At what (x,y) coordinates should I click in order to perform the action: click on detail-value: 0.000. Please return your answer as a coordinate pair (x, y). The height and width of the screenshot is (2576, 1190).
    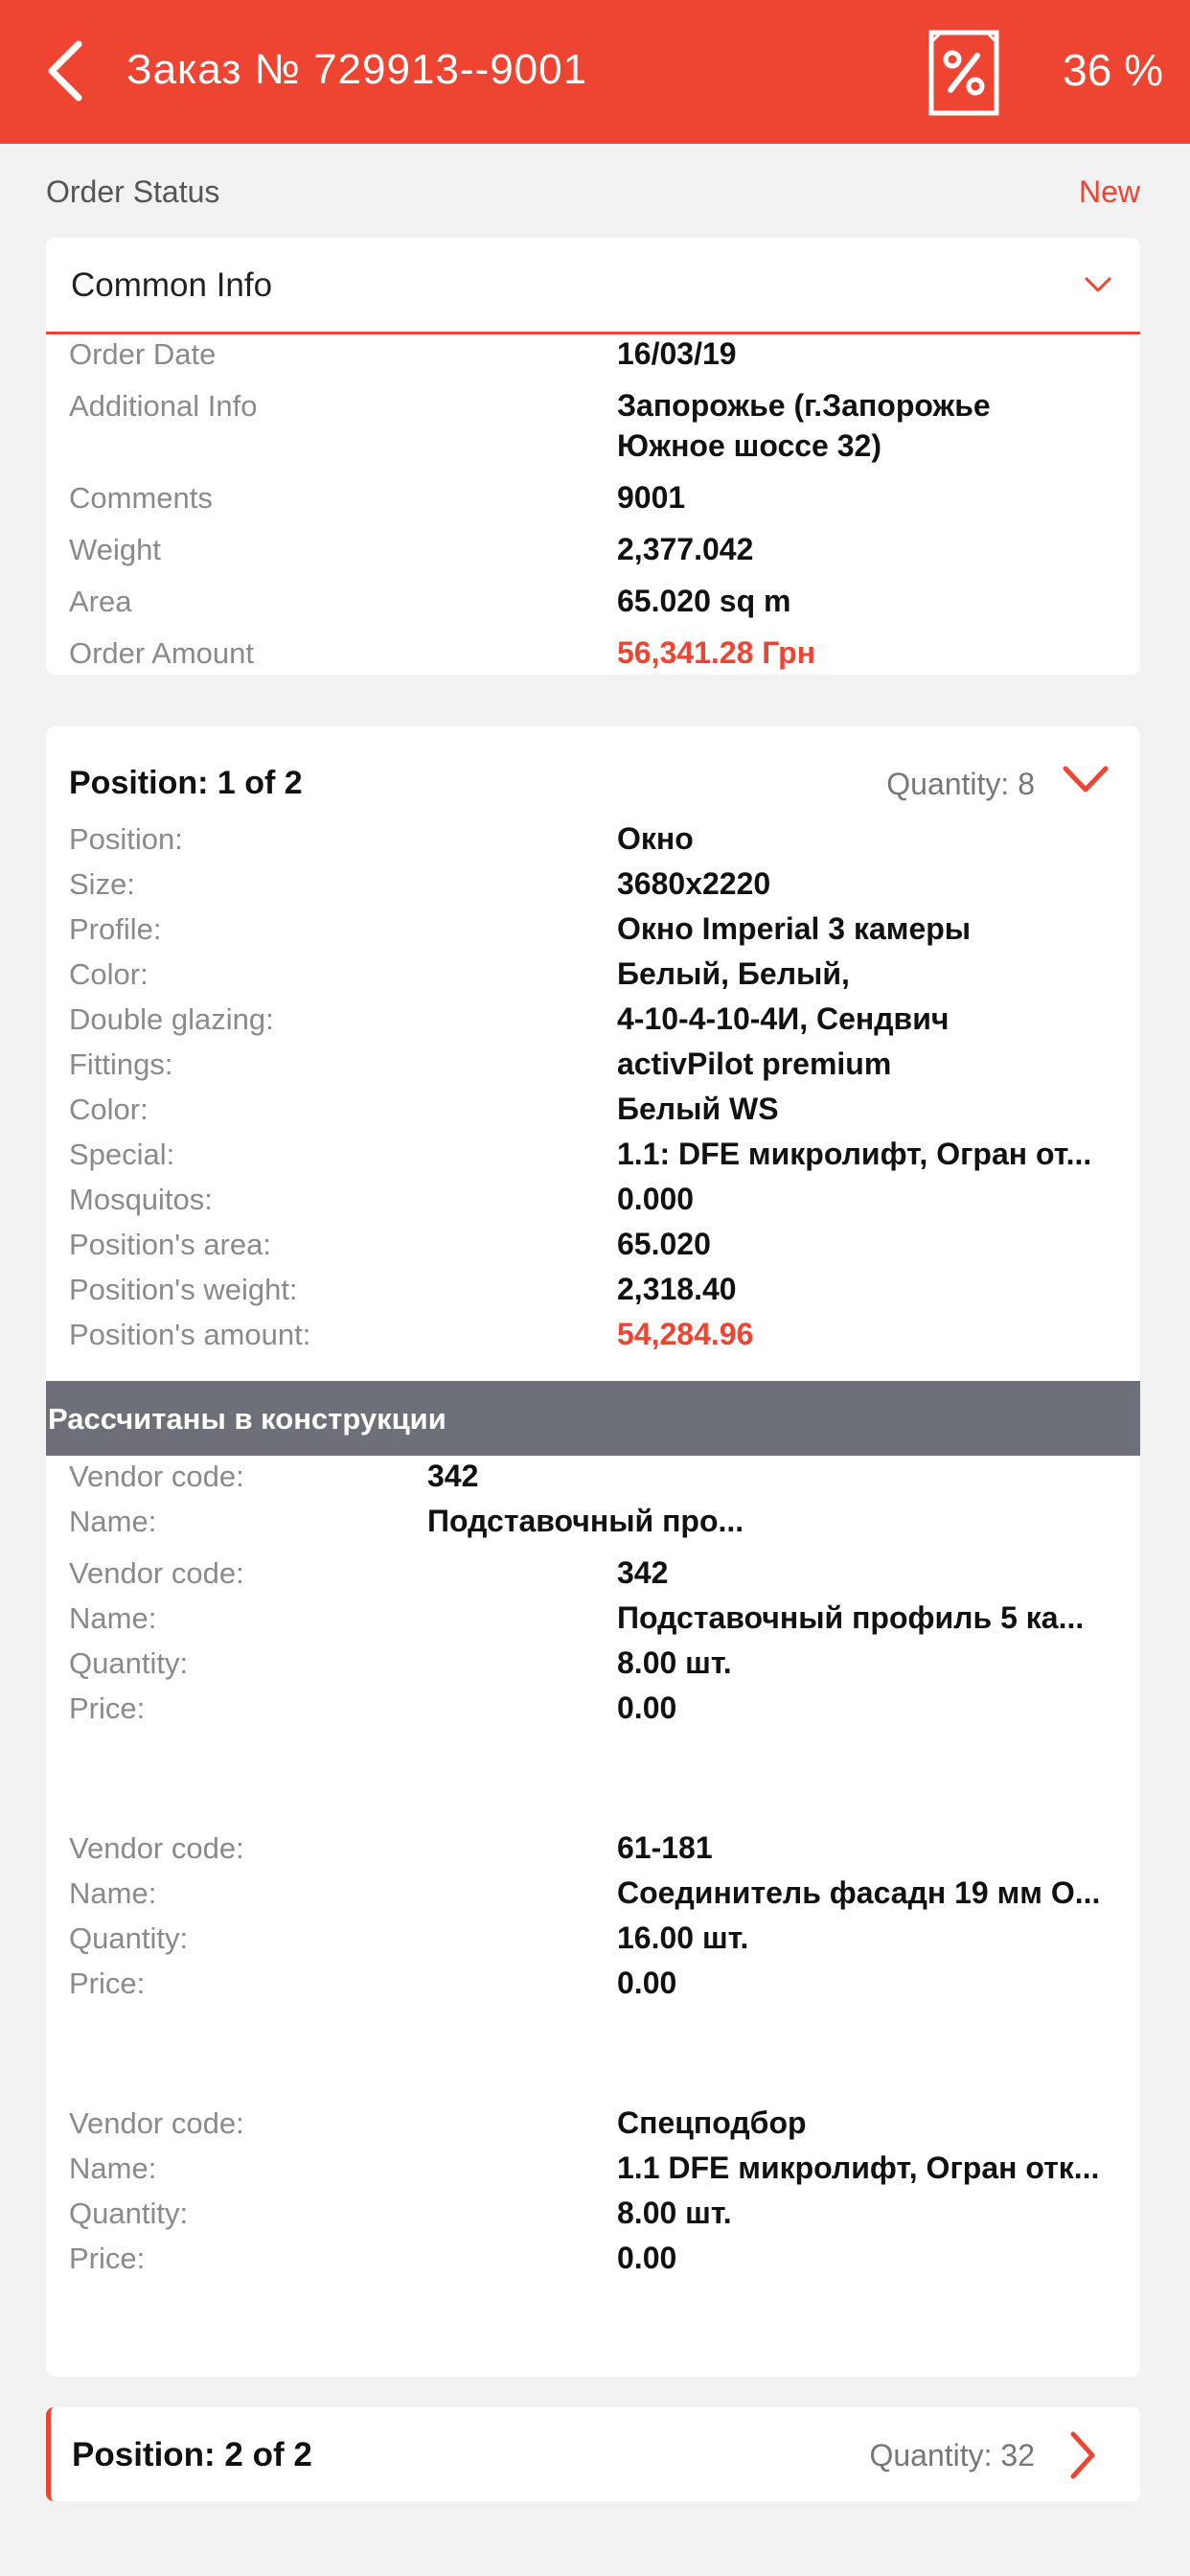
    Looking at the image, I should click on (656, 1199).